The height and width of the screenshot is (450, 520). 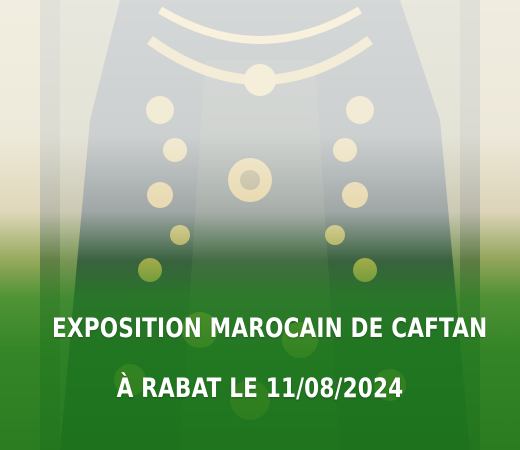 What do you see at coordinates (270, 328) in the screenshot?
I see `title-line-1: EXPOSITION MAROCAIN DE CAFTAN` at bounding box center [270, 328].